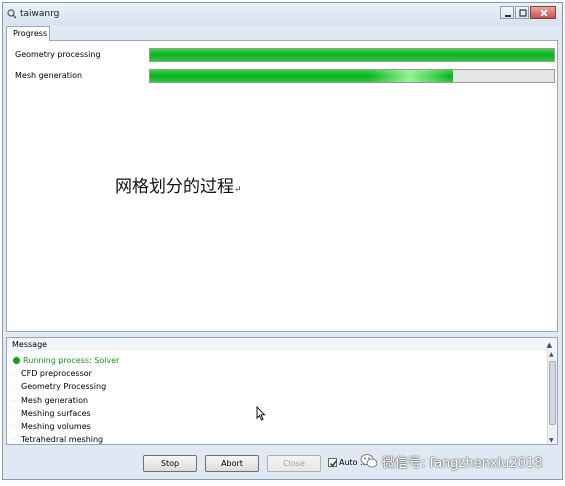 Image resolution: width=565 pixels, height=486 pixels. What do you see at coordinates (56, 374) in the screenshot?
I see `list-item-text: CFD preprocessor` at bounding box center [56, 374].